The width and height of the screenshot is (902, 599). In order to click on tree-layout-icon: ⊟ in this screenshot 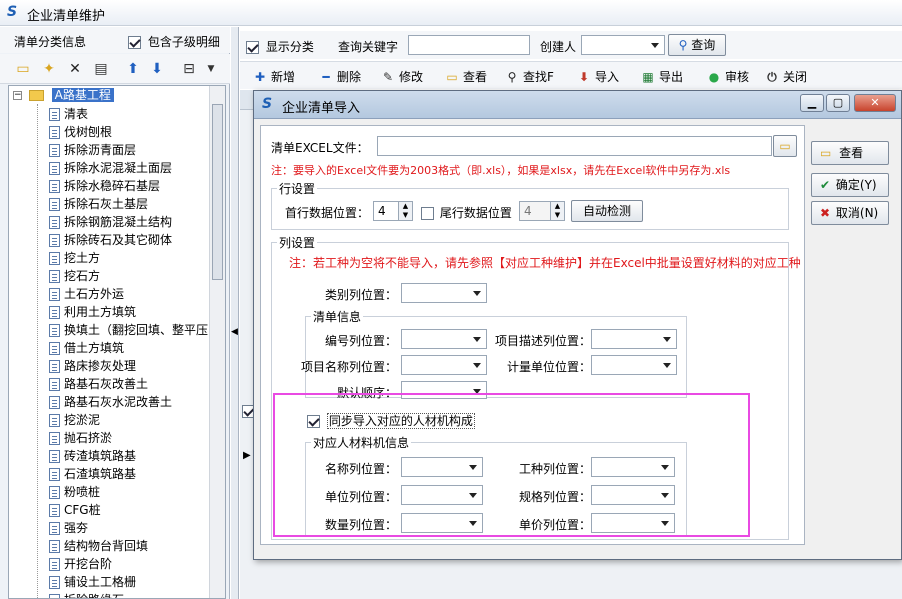, I will do `click(189, 69)`.